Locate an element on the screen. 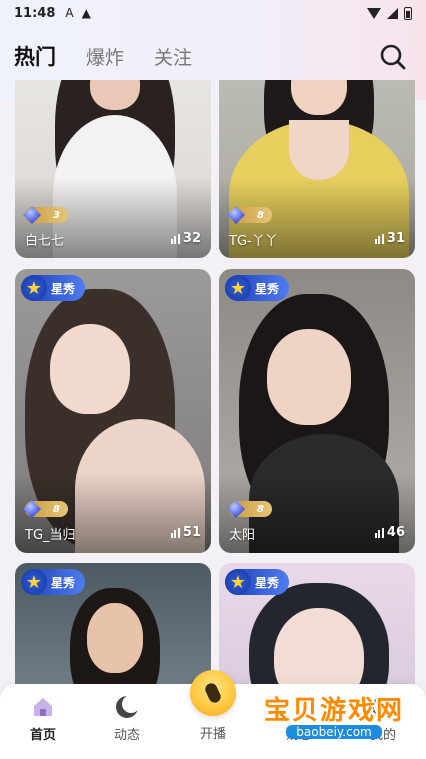  top-tabs: 热门 爆炸 关注 is located at coordinates (213, 56).